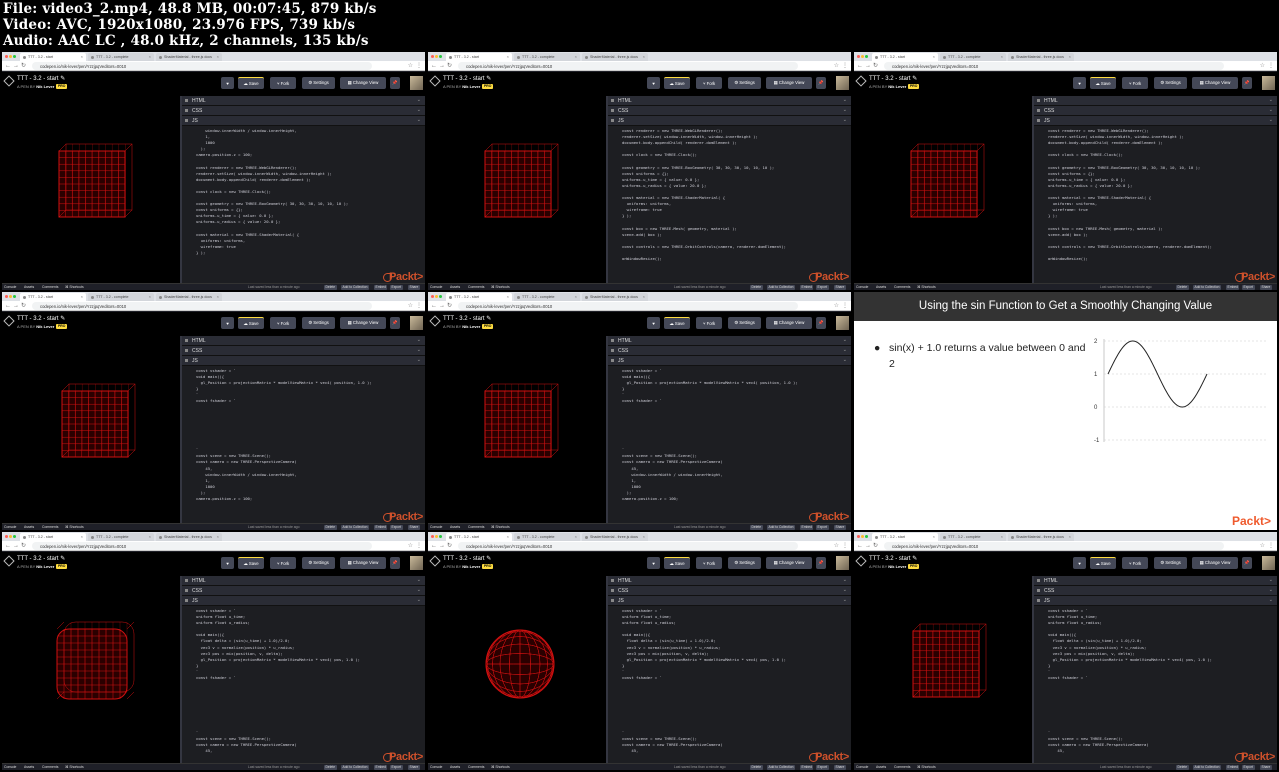  Describe the element at coordinates (355, 527) in the screenshot. I see `add-to-collection-button: Add to Collection` at that location.